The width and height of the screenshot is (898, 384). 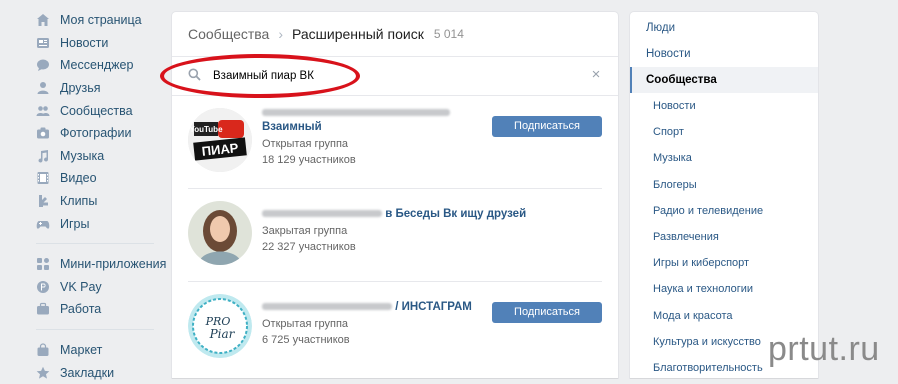 I want to click on video-icon, so click(x=43, y=178).